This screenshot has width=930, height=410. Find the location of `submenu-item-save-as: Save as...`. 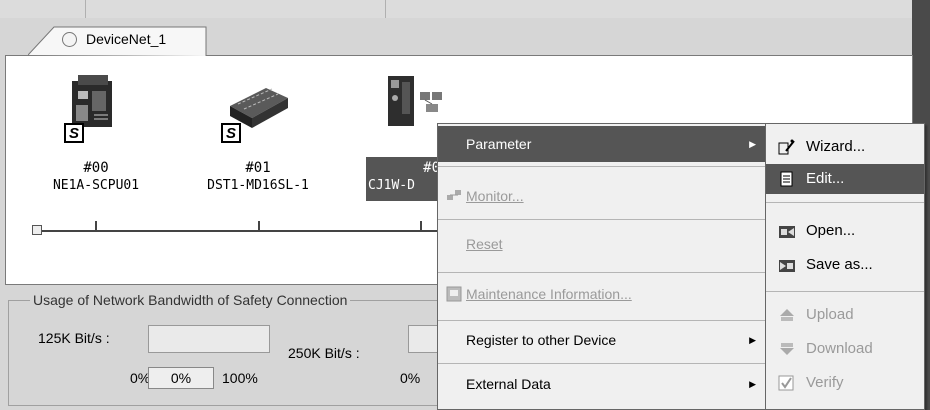

submenu-item-save-as: Save as... is located at coordinates (845, 265).